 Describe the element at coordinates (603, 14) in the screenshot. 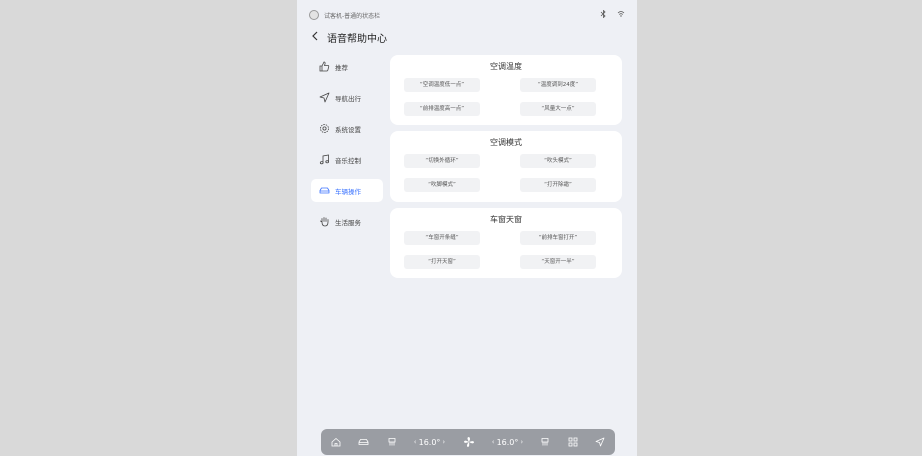

I see `bluetooth-icon` at that location.